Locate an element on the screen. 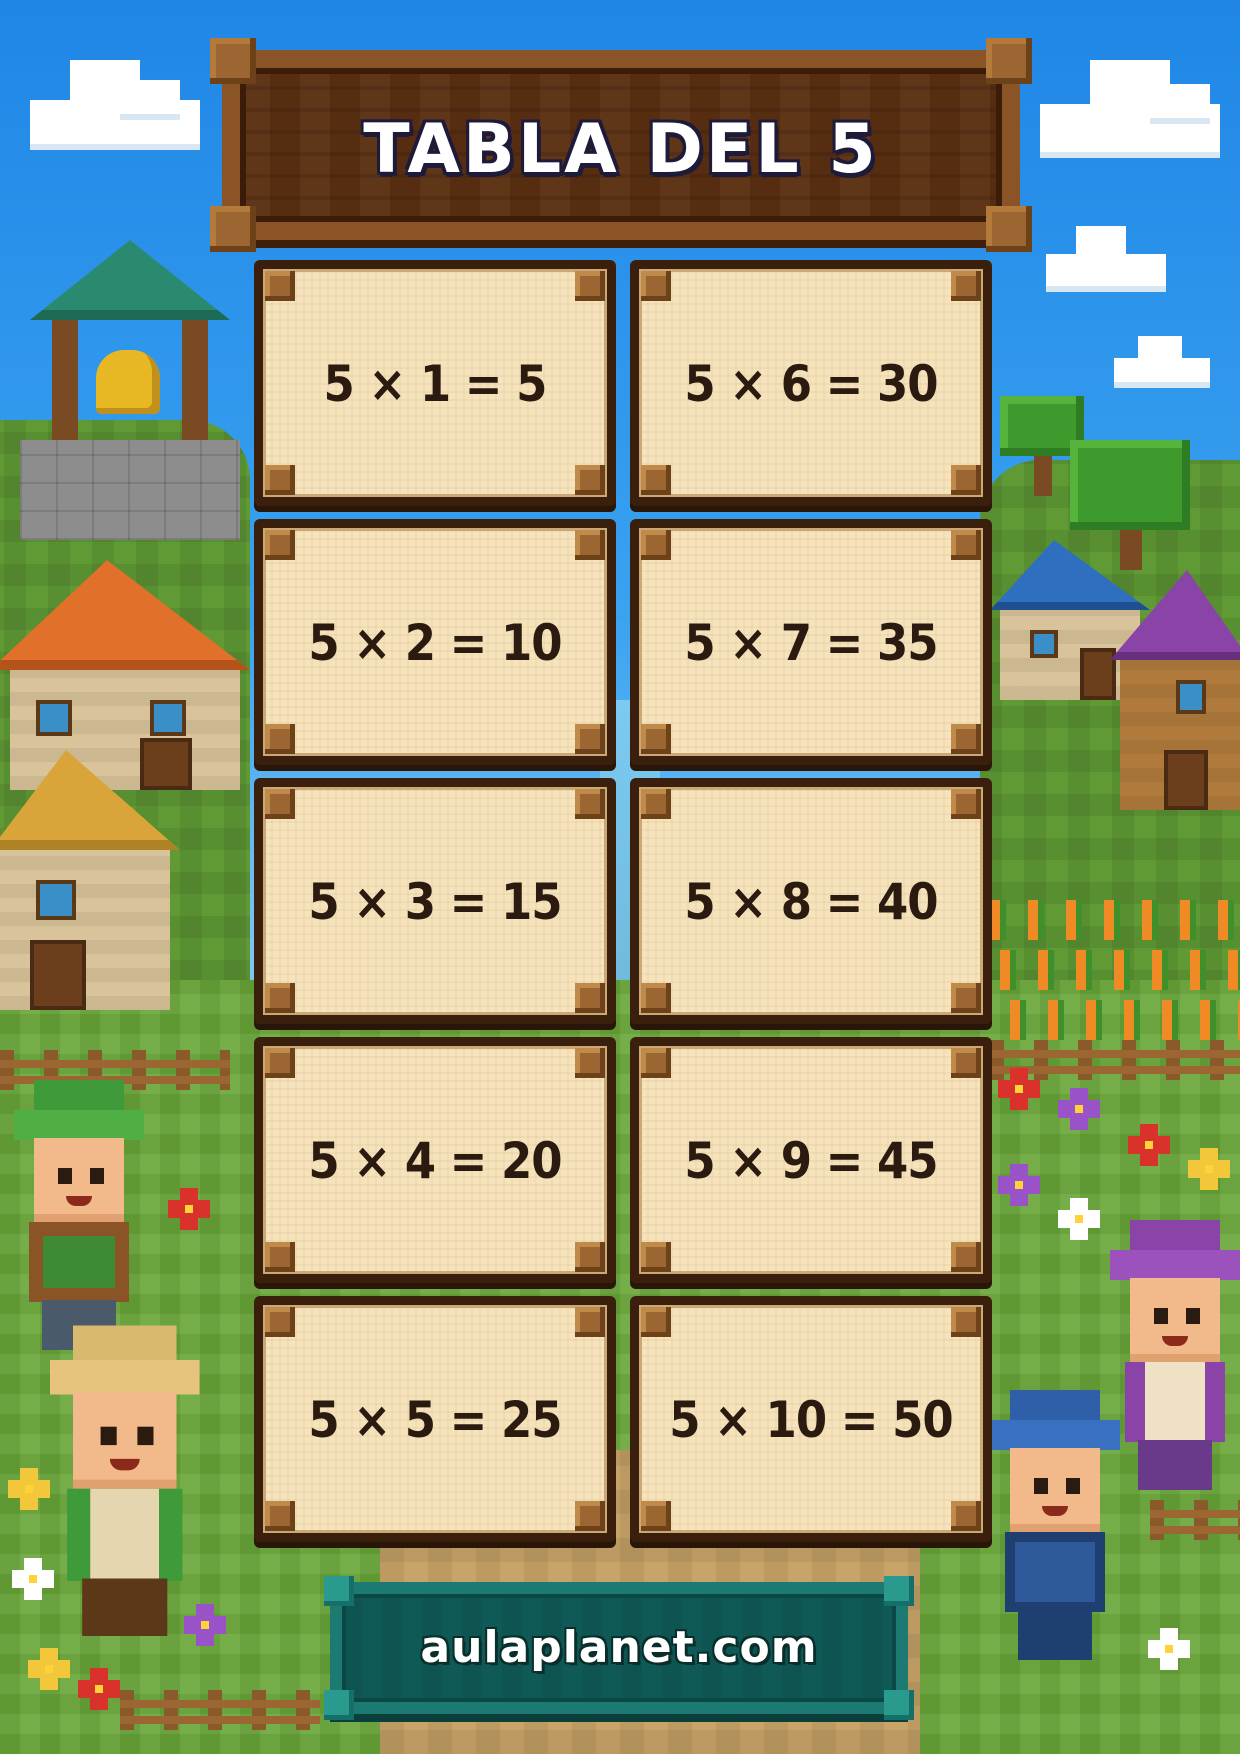 This screenshot has height=1754, width=1240. table-card: 5 × 3 = 15 is located at coordinates (435, 901).